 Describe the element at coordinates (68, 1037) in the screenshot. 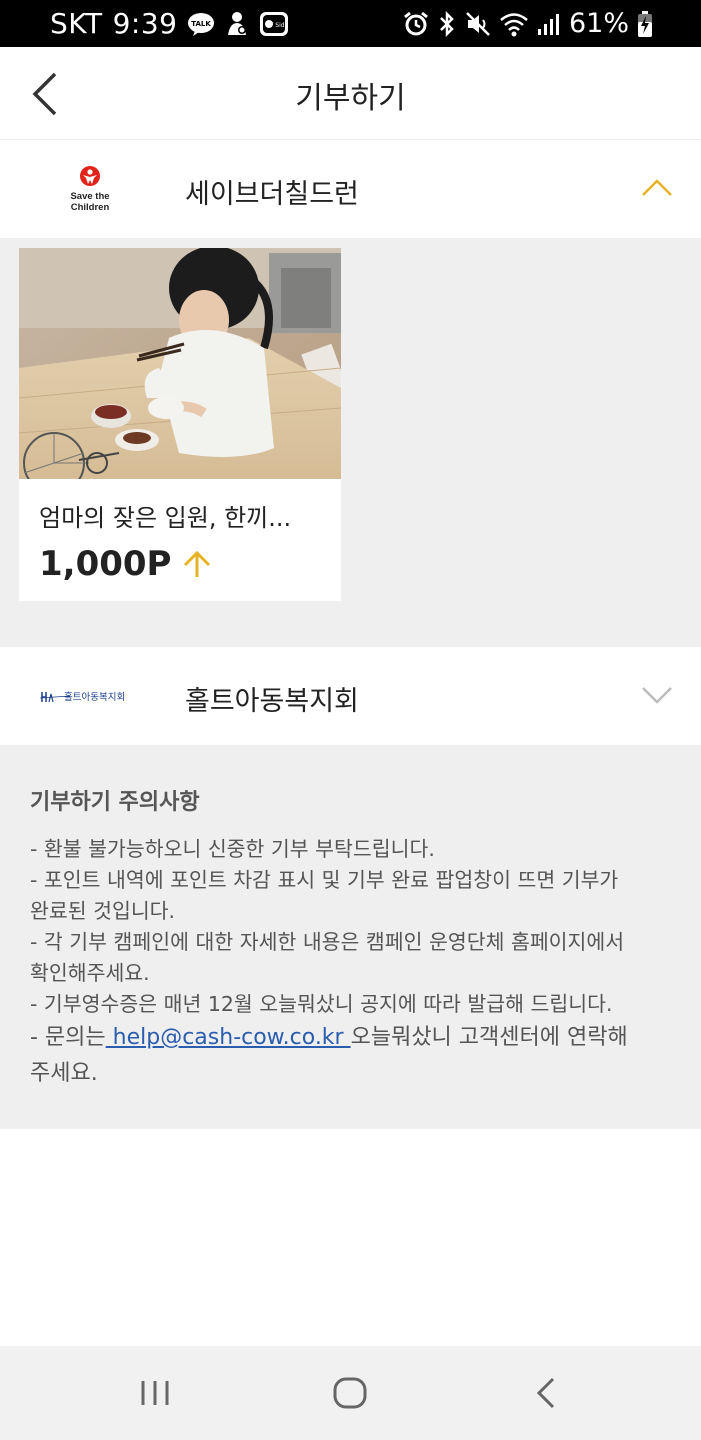

I see `contact-prefix: - 문의는` at that location.